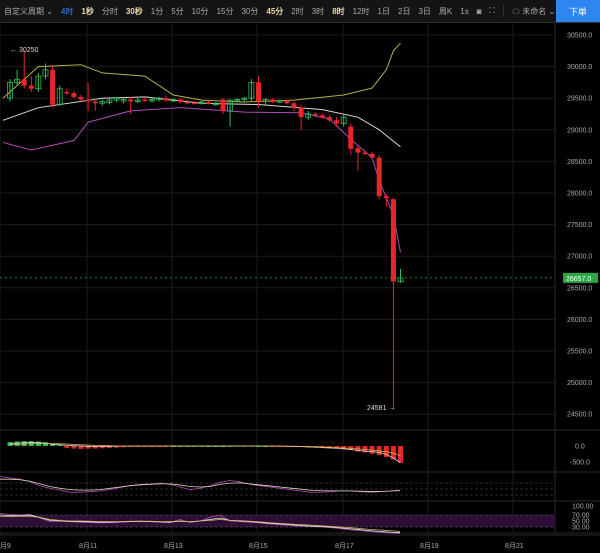 The width and height of the screenshot is (600, 553). Describe the element at coordinates (579, 99) in the screenshot. I see `price-tick-label: 29500.0` at that location.